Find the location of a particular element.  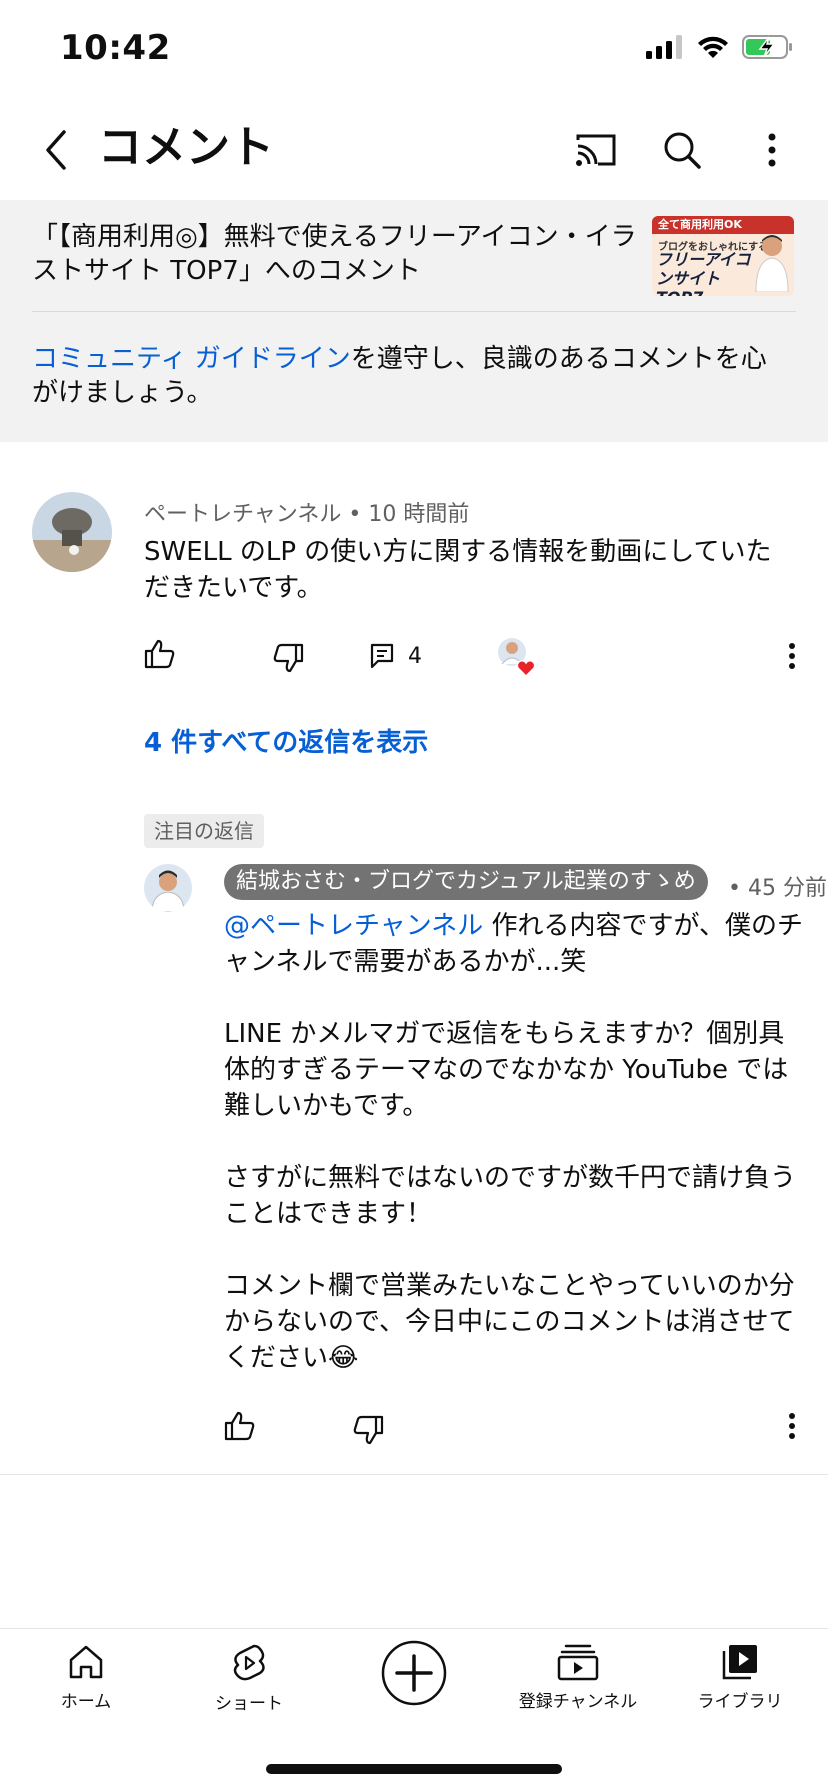

search-icon is located at coordinates (682, 150).